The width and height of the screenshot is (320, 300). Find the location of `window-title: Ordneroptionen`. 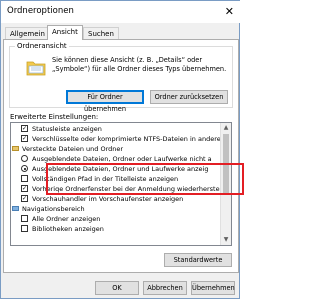

window-title: Ordneroptionen is located at coordinates (40, 11).